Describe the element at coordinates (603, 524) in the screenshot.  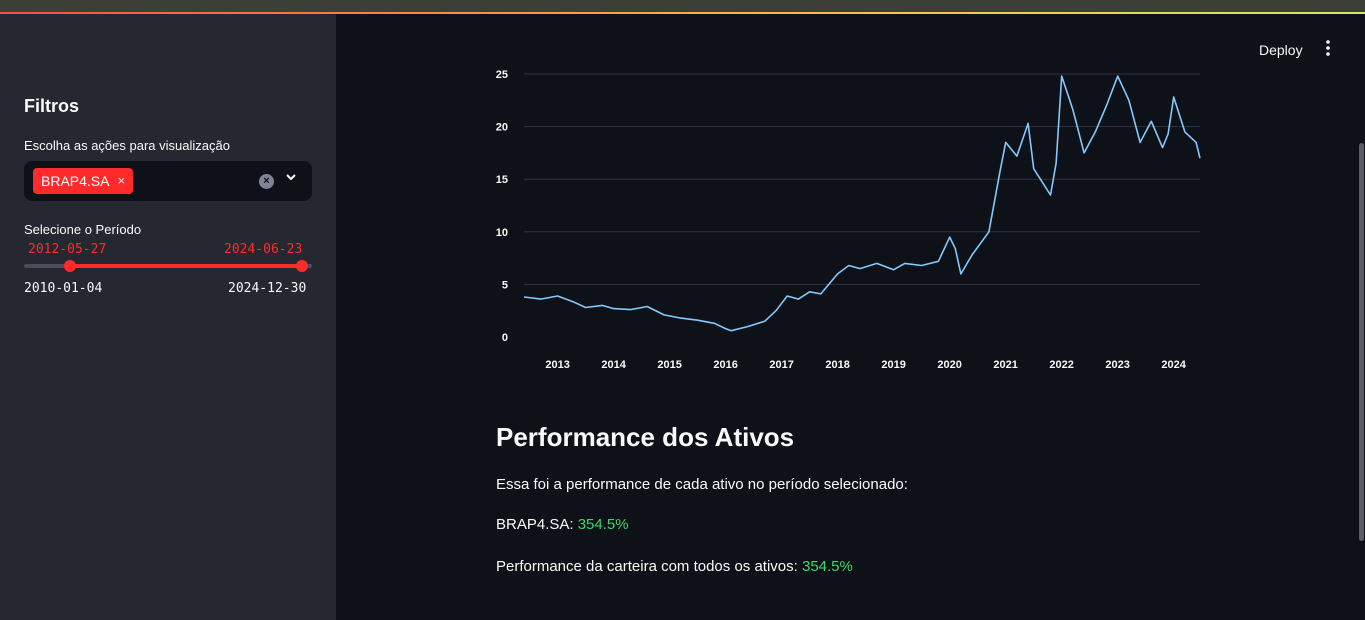
I see `asset-performance-value: 354.5%` at that location.